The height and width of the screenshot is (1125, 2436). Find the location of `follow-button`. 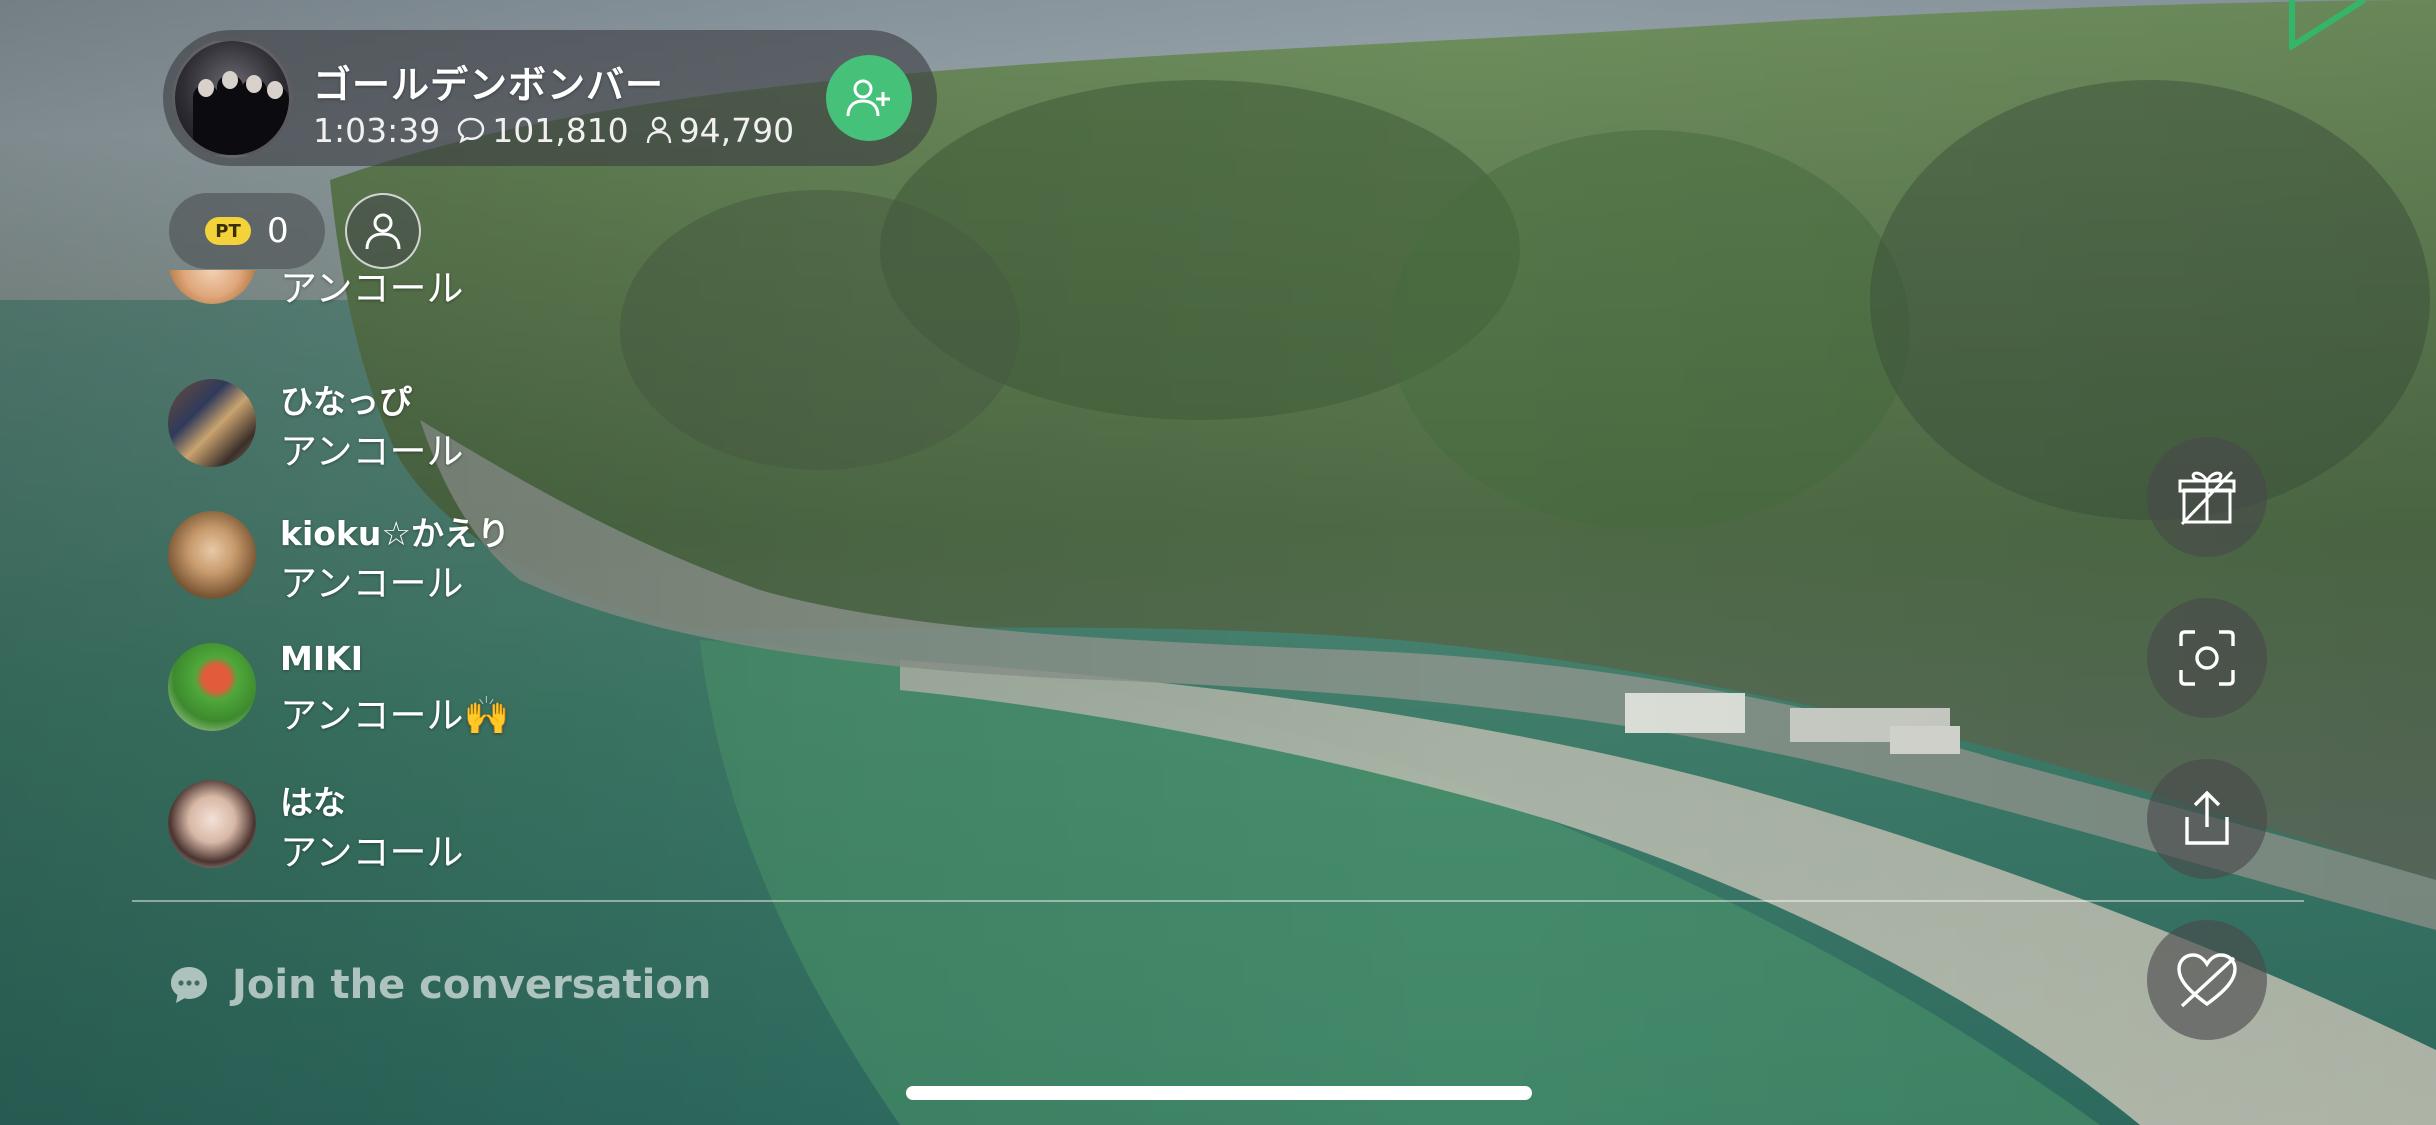

follow-button is located at coordinates (869, 98).